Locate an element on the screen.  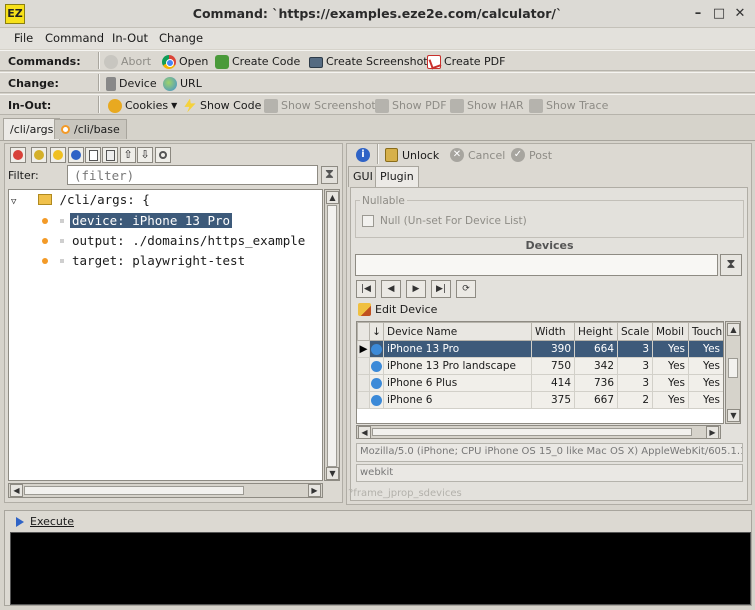
console-output is located at coordinates (380, 568).